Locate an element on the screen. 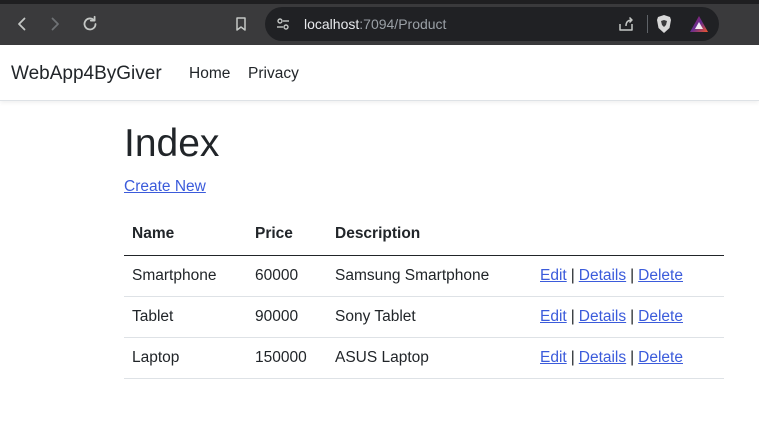 This screenshot has width=759, height=426. header-price: Price is located at coordinates (287, 235).